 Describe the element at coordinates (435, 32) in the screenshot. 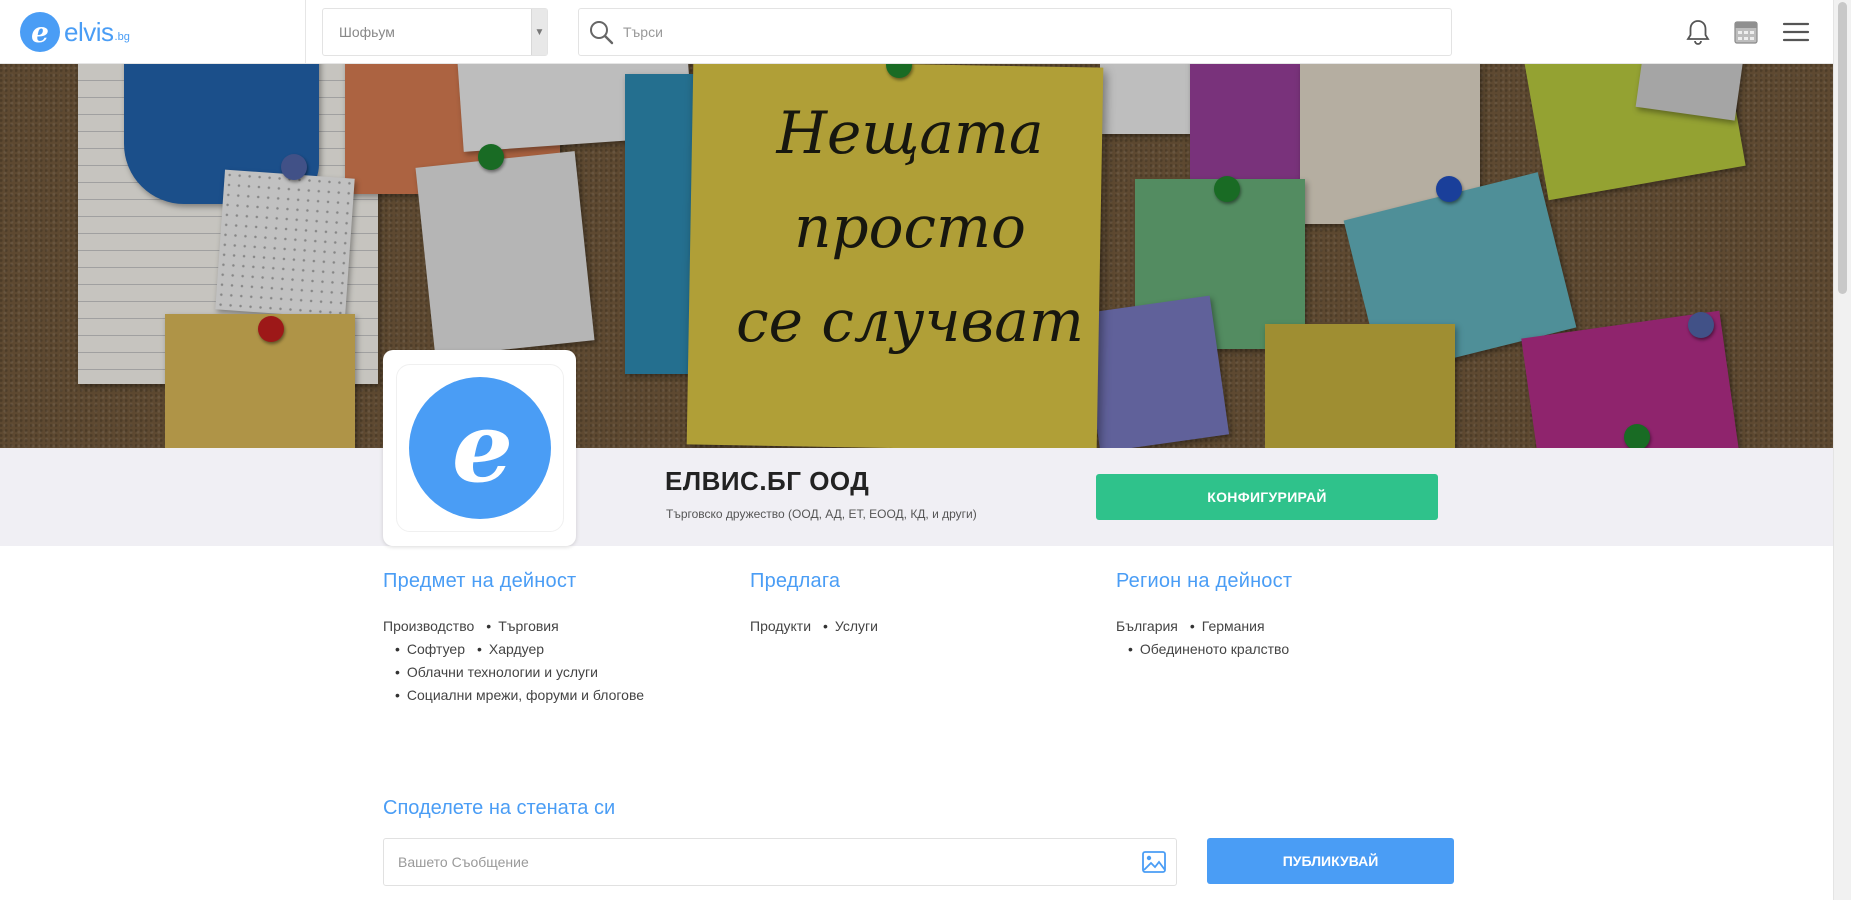

I see `category-select: Шофьум ▼` at that location.